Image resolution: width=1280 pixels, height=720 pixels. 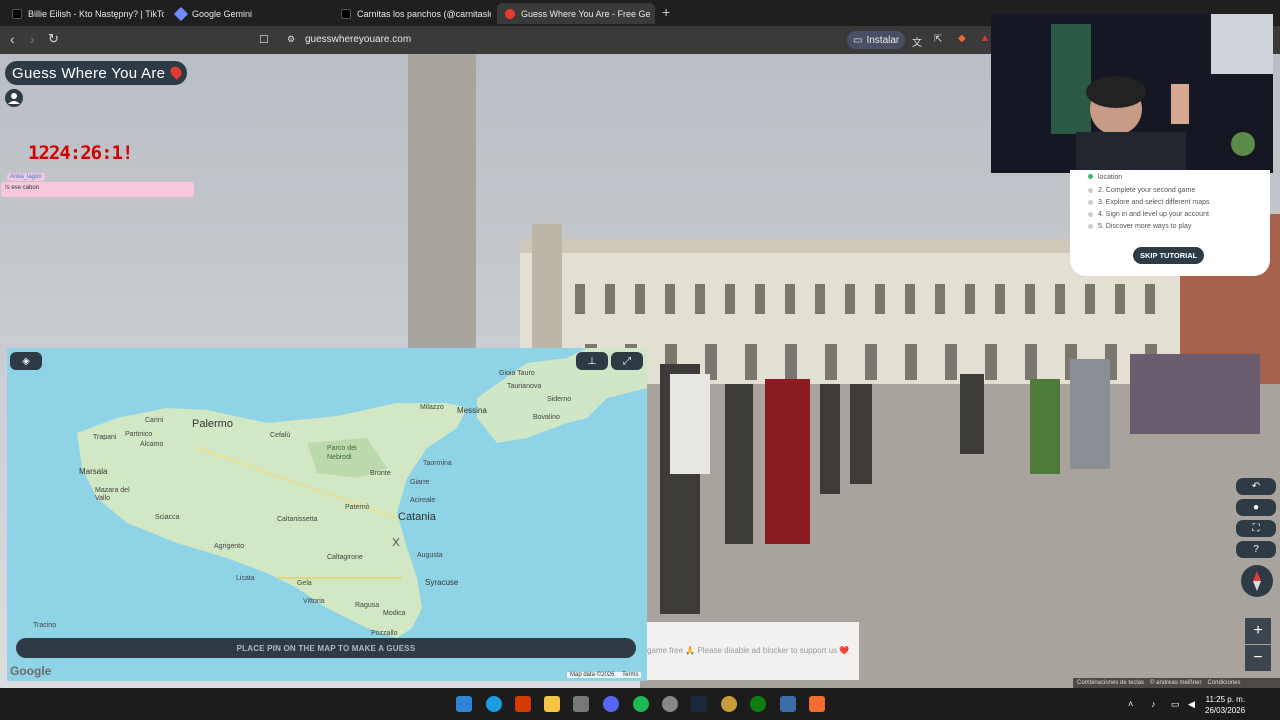 I want to click on forward-icon: ›, so click(x=32, y=39).